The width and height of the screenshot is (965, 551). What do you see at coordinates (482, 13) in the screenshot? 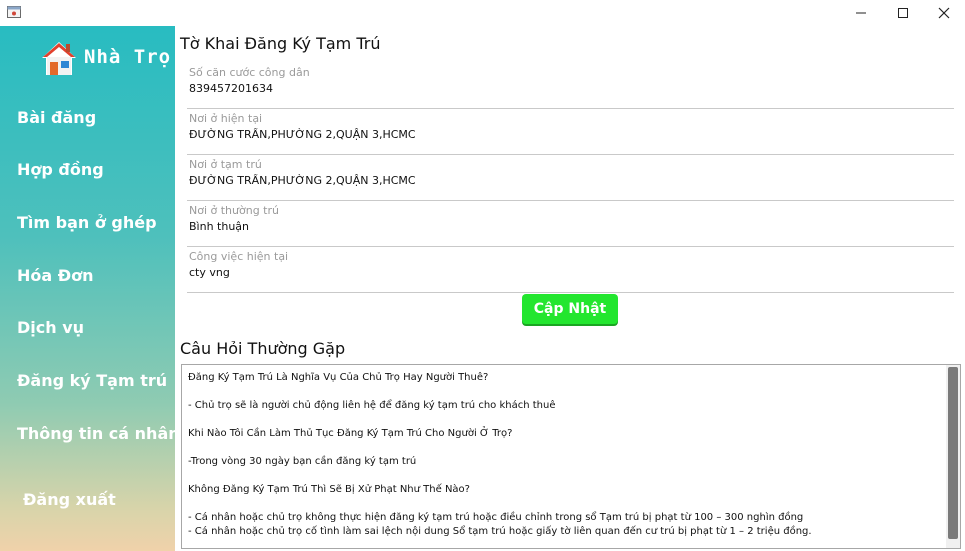
I see `window-titlebar` at bounding box center [482, 13].